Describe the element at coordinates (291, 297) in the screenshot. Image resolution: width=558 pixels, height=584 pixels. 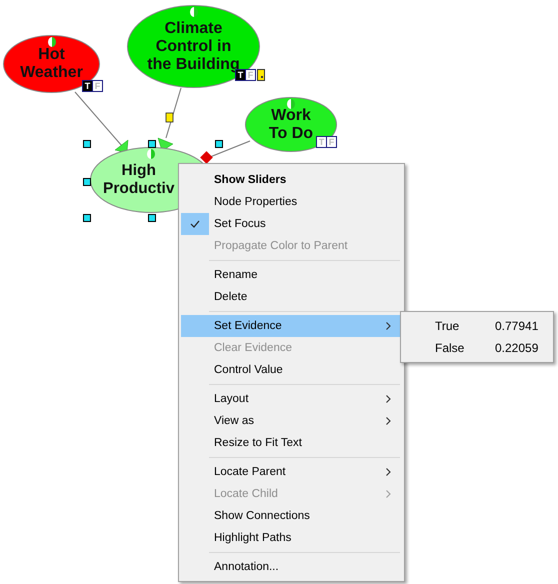
I see `menu-item: Delete` at that location.